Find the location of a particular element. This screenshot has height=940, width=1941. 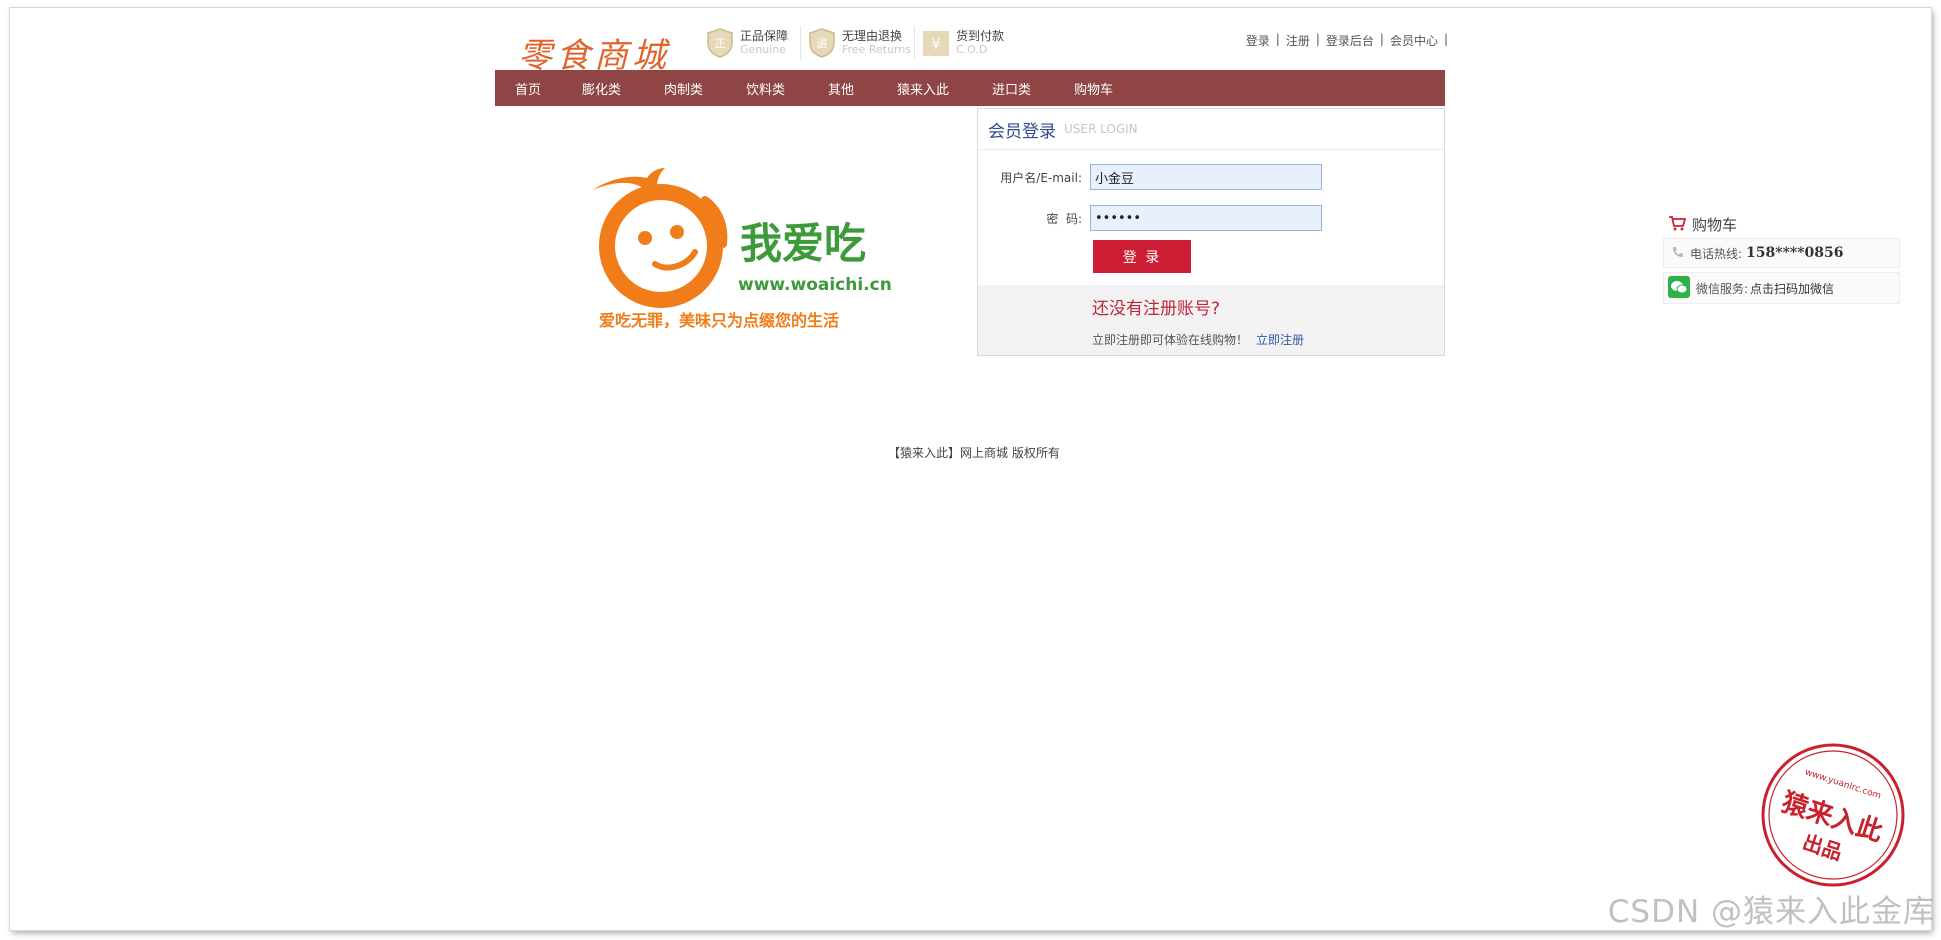

feature-cod: ¥ 货到付款 C.O.D is located at coordinates (963, 43).